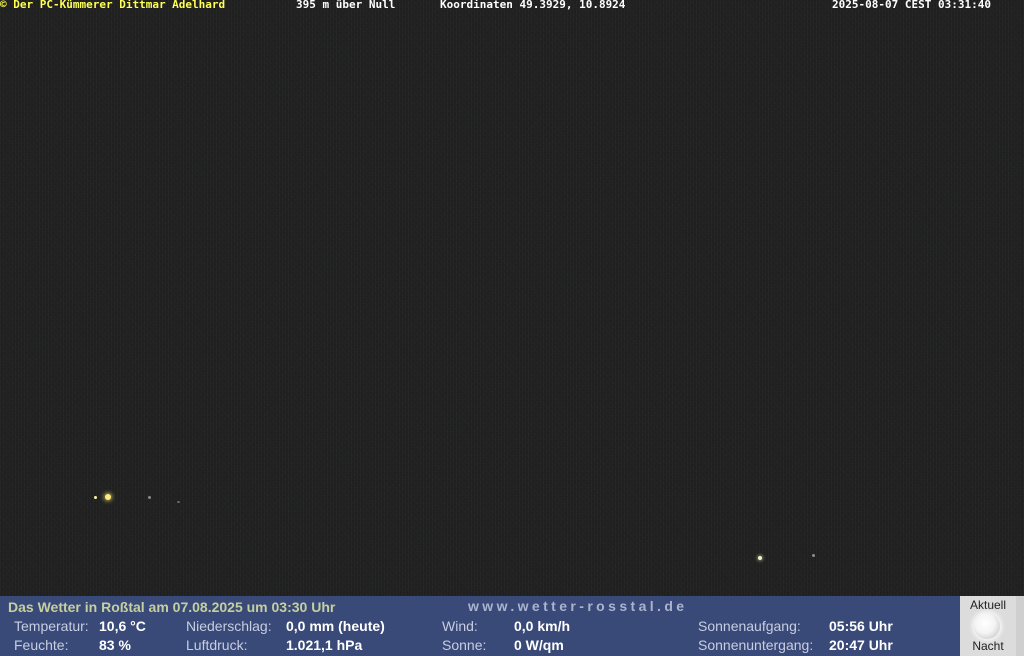  I want to click on capture-timestamp: 2025-08-07 CEST 03:31:40, so click(911, 5).